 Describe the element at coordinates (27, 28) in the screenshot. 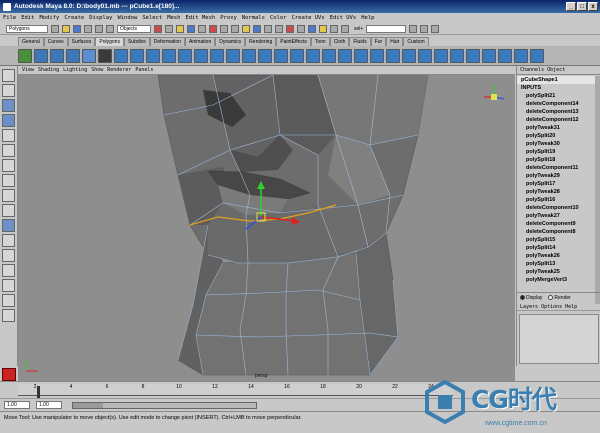

I see `menu-set-dropdown: Polygons` at that location.